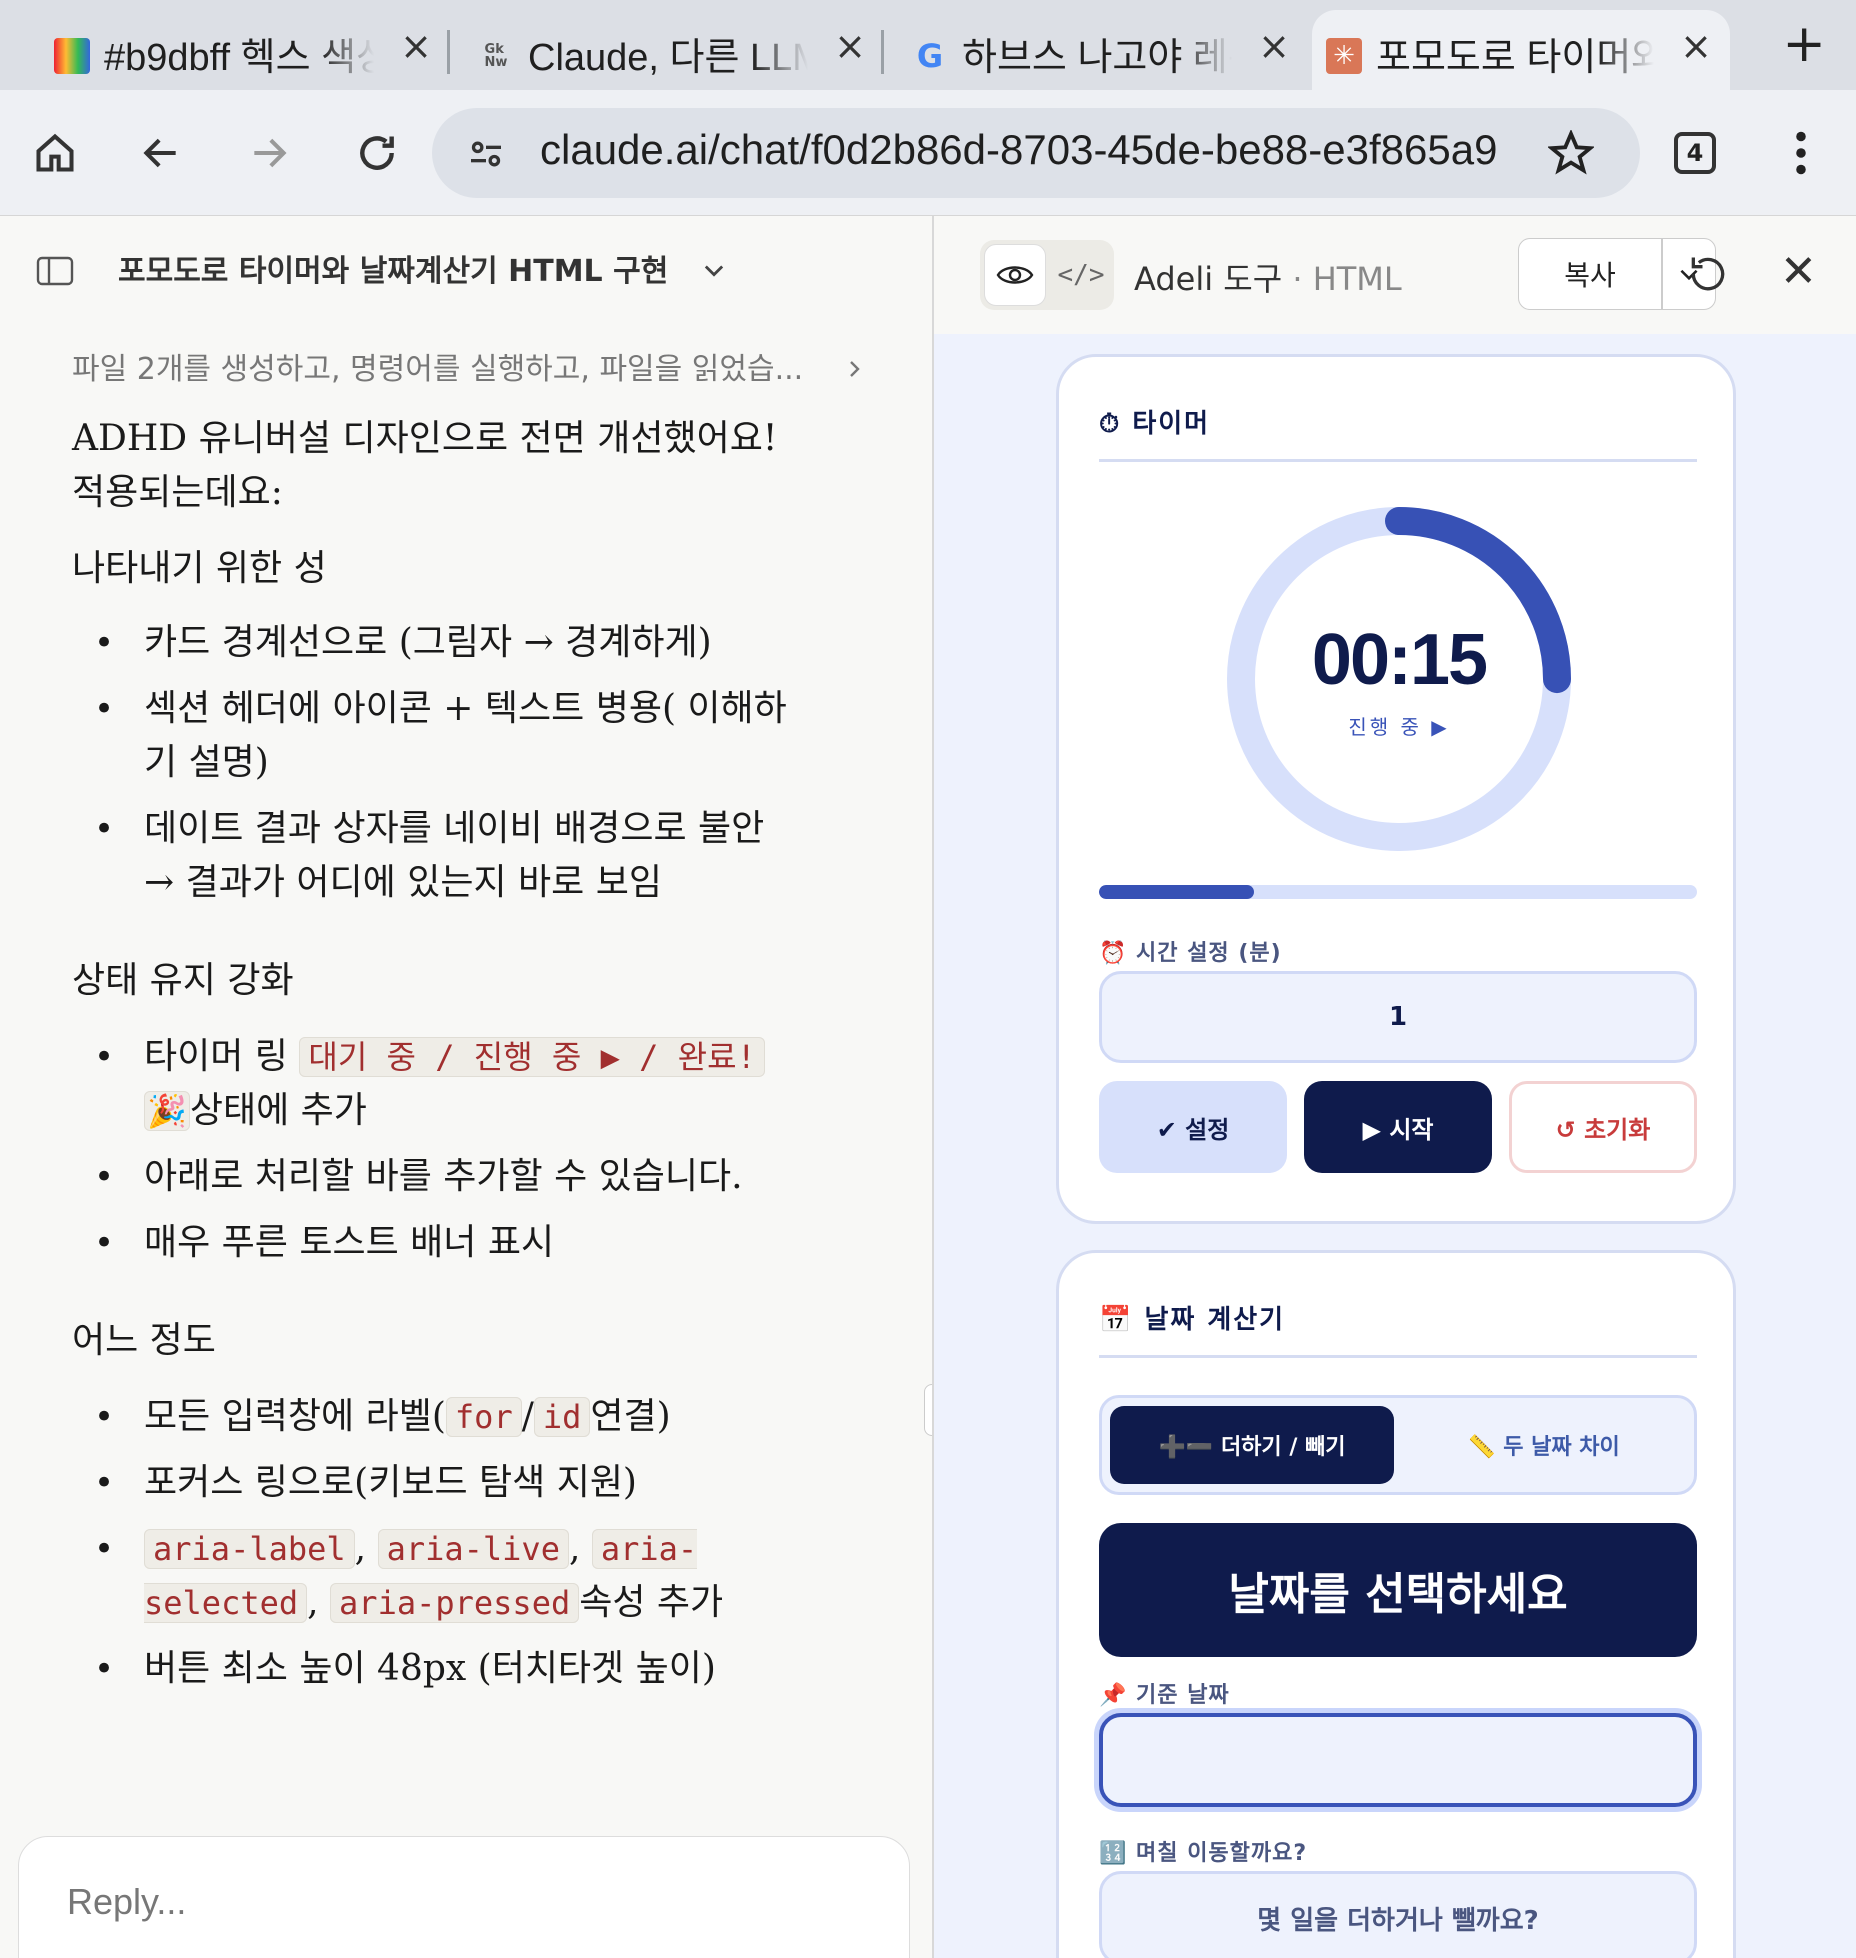  What do you see at coordinates (483, 1417) in the screenshot?
I see `inline-code: for` at bounding box center [483, 1417].